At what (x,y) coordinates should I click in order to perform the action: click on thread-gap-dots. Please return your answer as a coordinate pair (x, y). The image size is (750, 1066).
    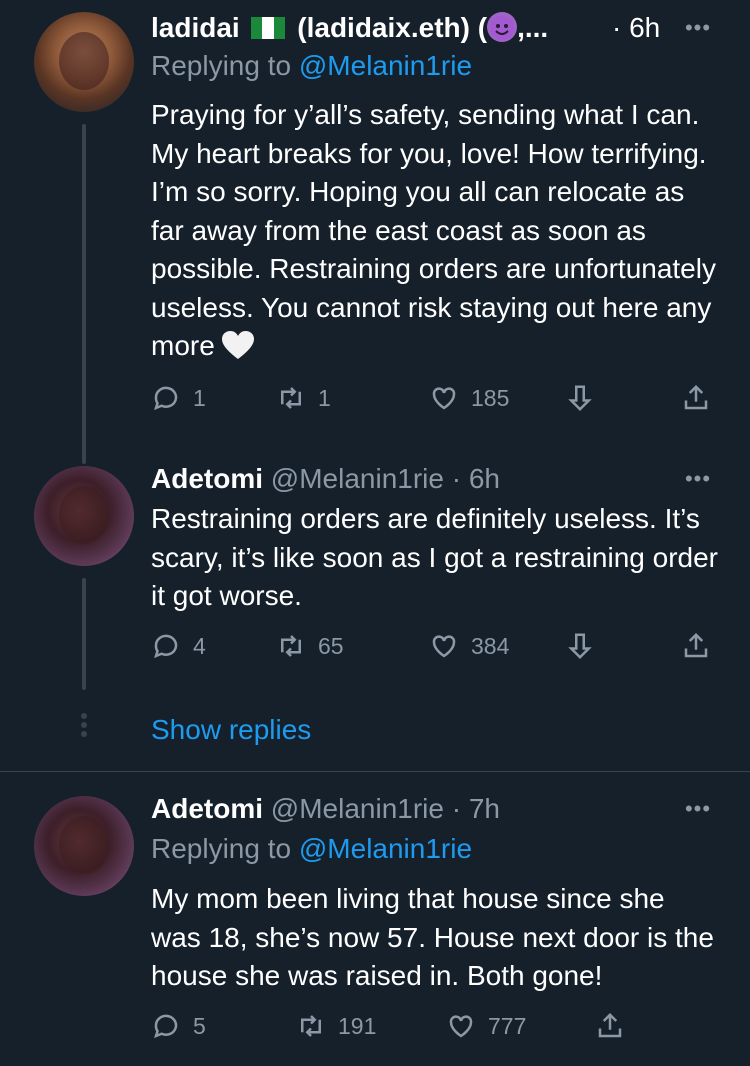
    Looking at the image, I should click on (84, 726).